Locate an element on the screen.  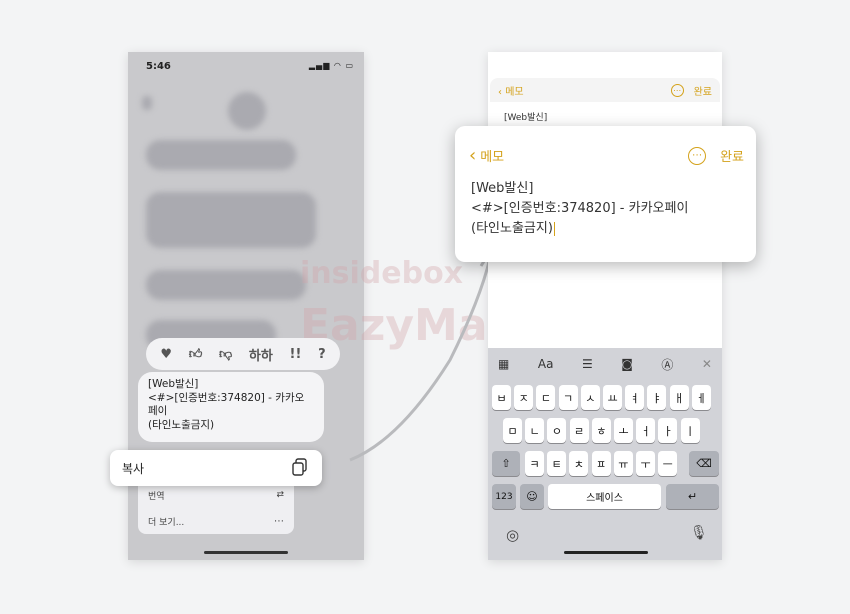
key-row2-1: ㄴ is located at coordinates (535, 430).